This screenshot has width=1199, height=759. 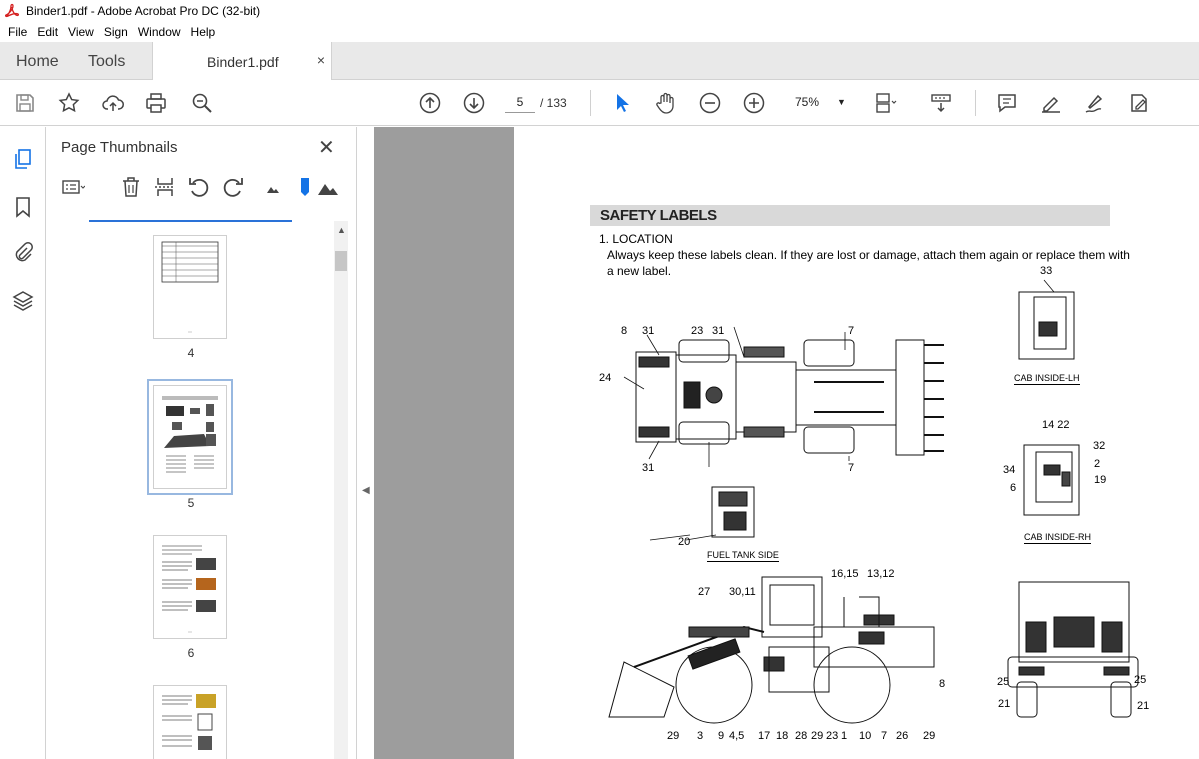 I want to click on callout-number: 9, so click(x=721, y=736).